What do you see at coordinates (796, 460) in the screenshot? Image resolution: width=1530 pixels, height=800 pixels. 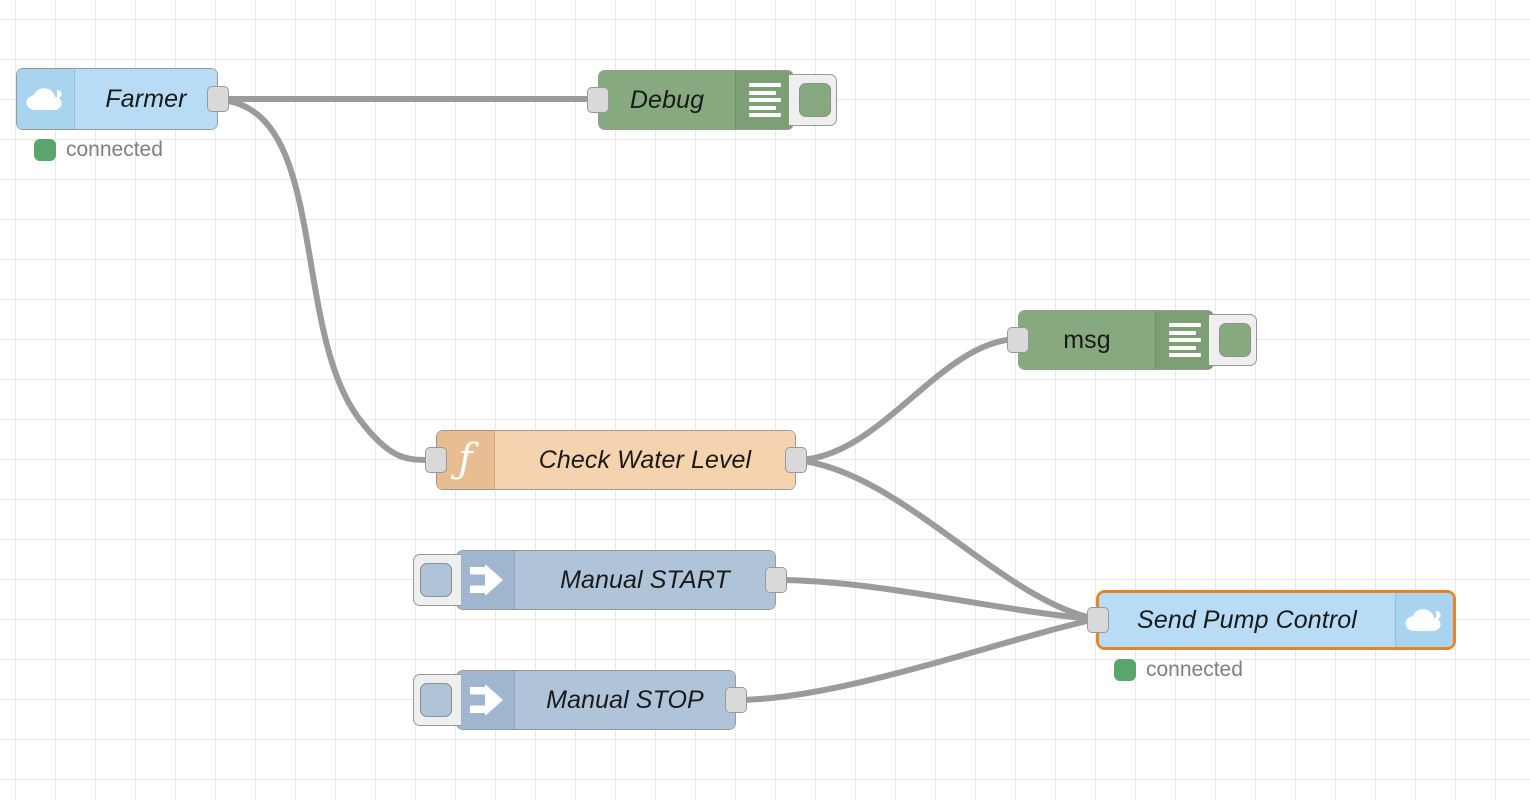 I see `output-port-check-water-level` at bounding box center [796, 460].